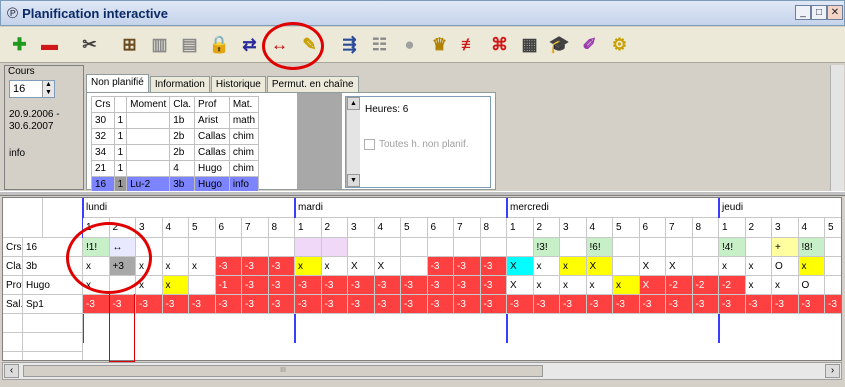 Image resolution: width=845 pixels, height=387 pixels. I want to click on period-header: 7, so click(679, 228).